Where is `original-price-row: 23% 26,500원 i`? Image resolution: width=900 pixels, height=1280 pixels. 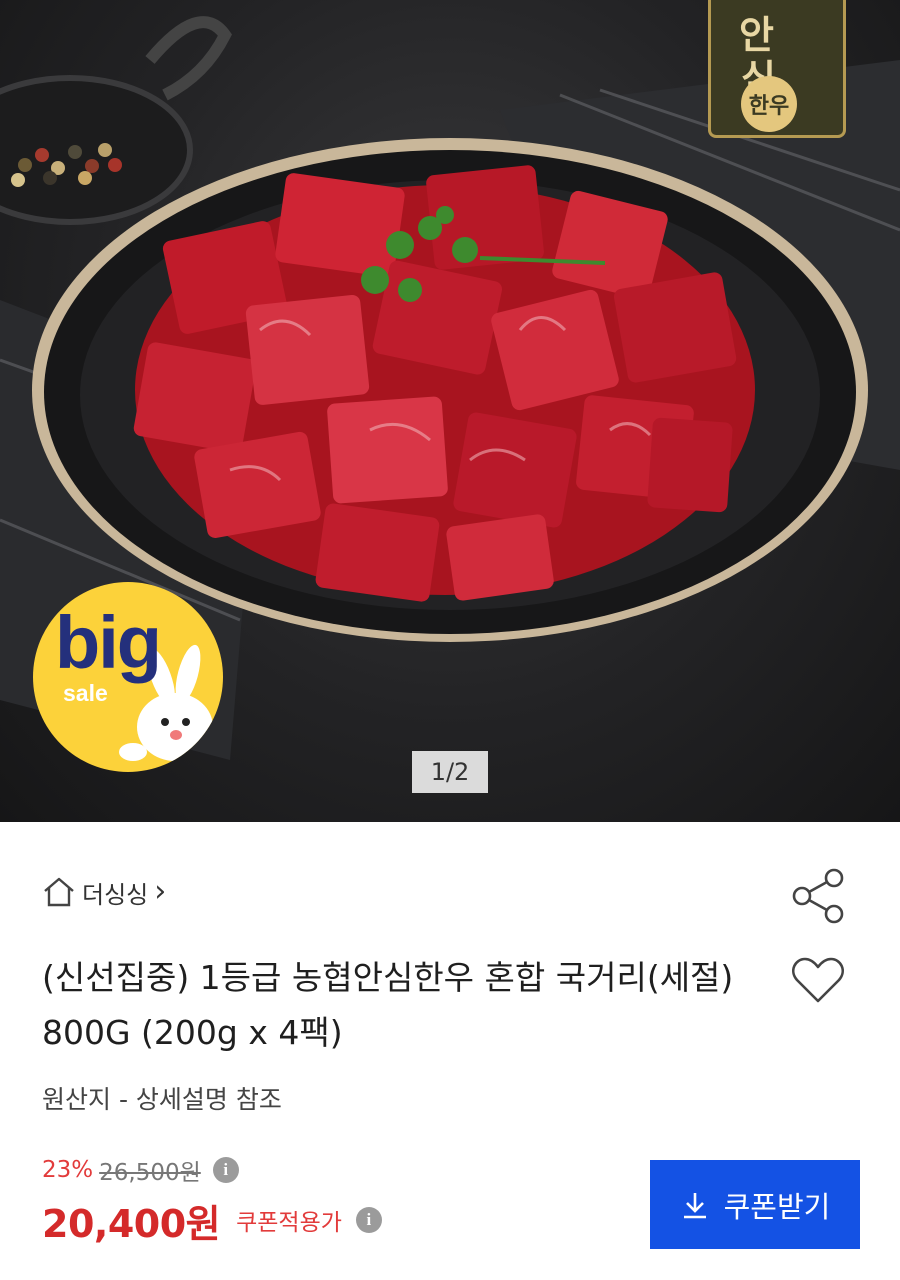 original-price-row: 23% 26,500원 i is located at coordinates (140, 1170).